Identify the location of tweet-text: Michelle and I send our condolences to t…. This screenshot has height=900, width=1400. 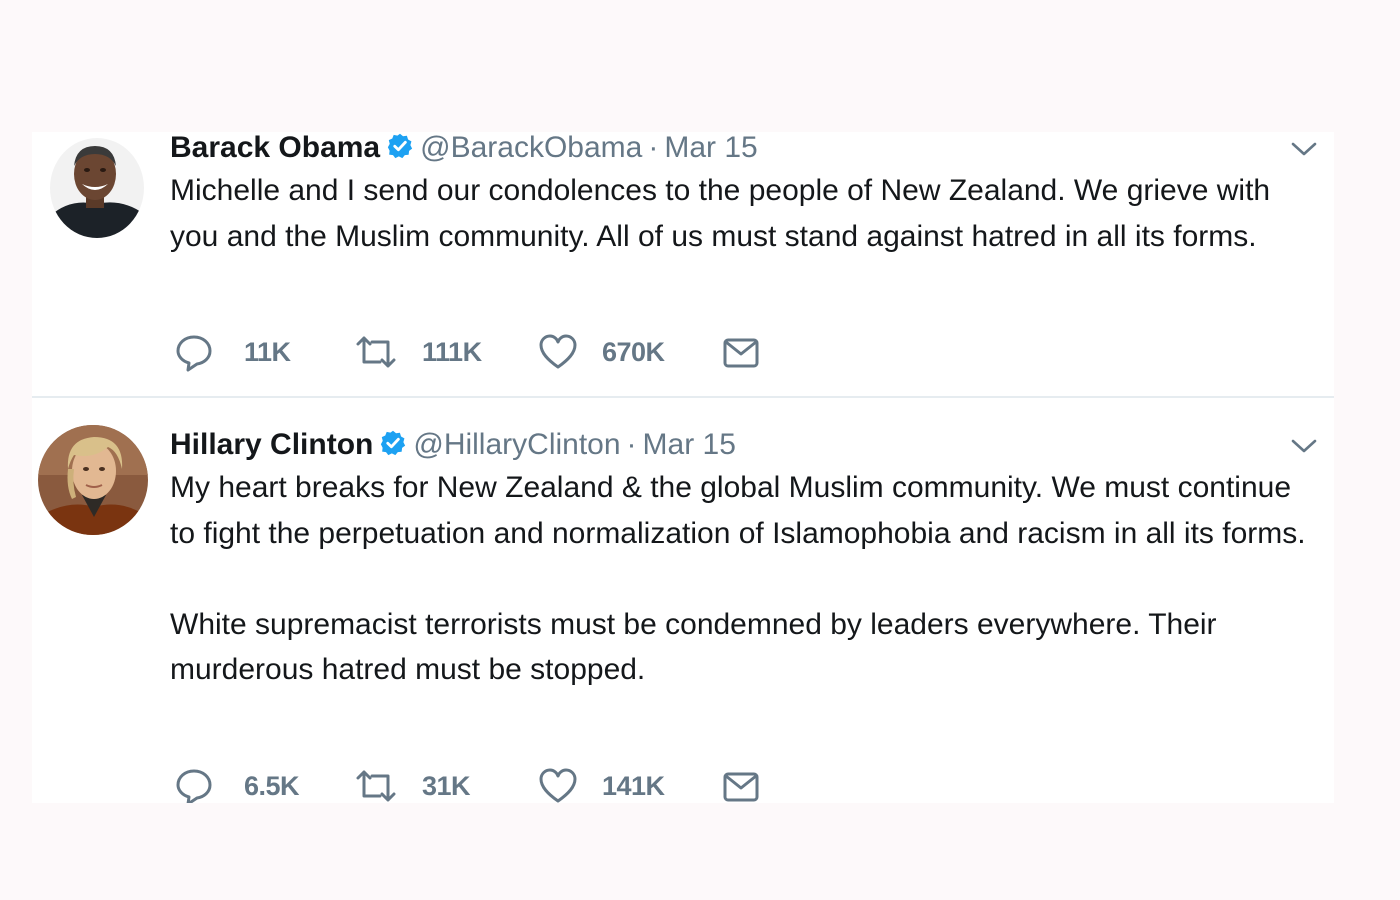
(745, 213).